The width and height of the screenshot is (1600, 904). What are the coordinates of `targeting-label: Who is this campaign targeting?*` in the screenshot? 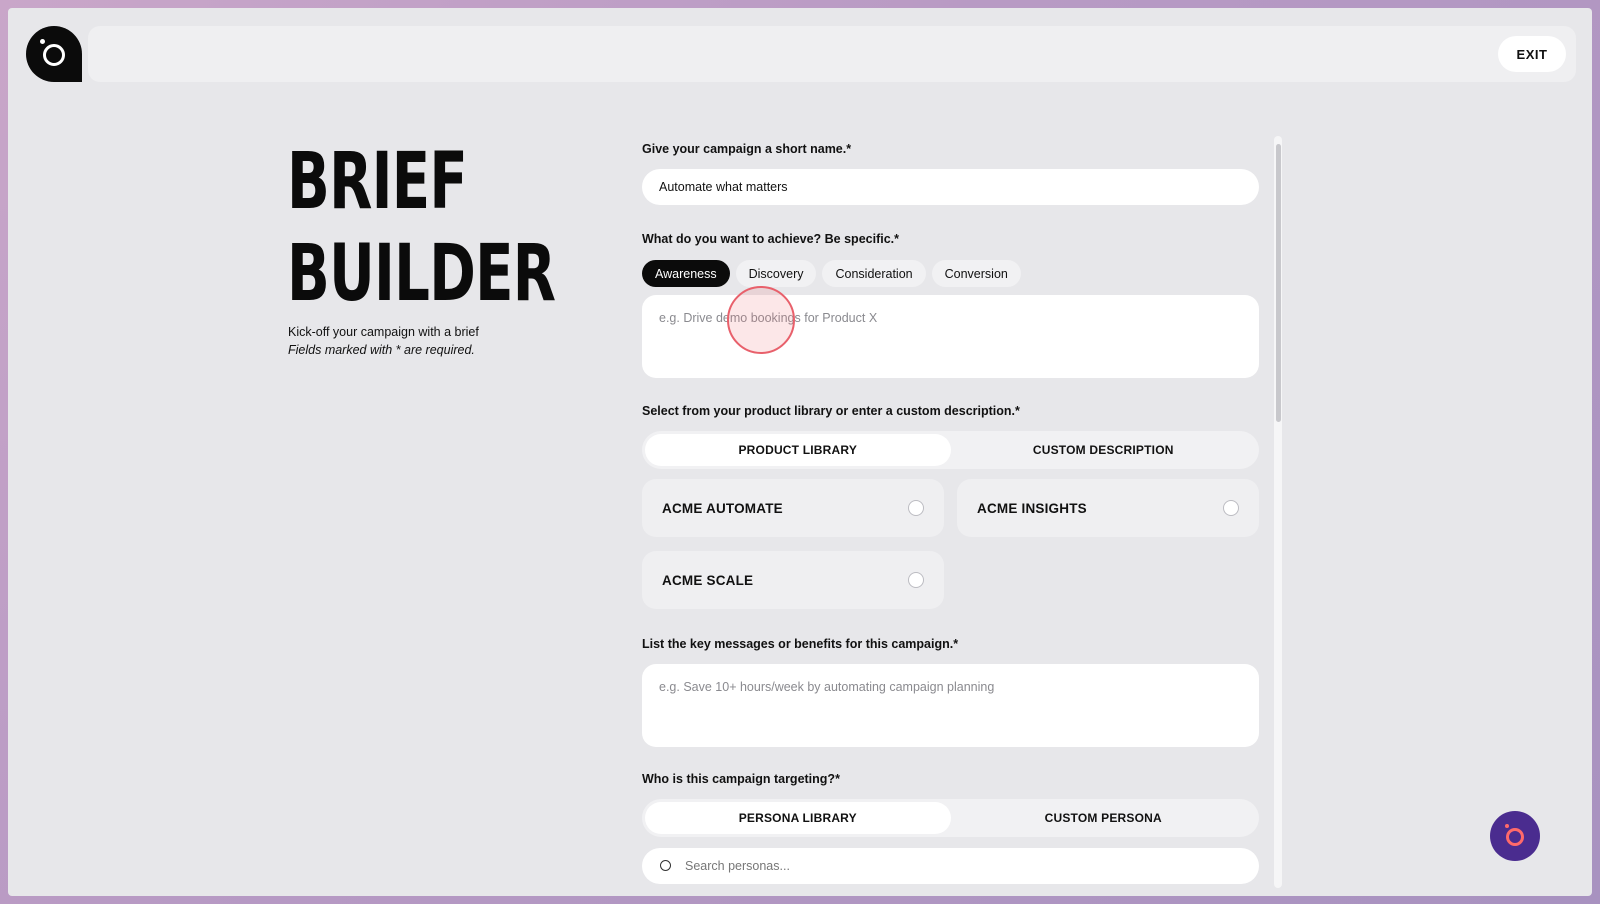 It's located at (741, 779).